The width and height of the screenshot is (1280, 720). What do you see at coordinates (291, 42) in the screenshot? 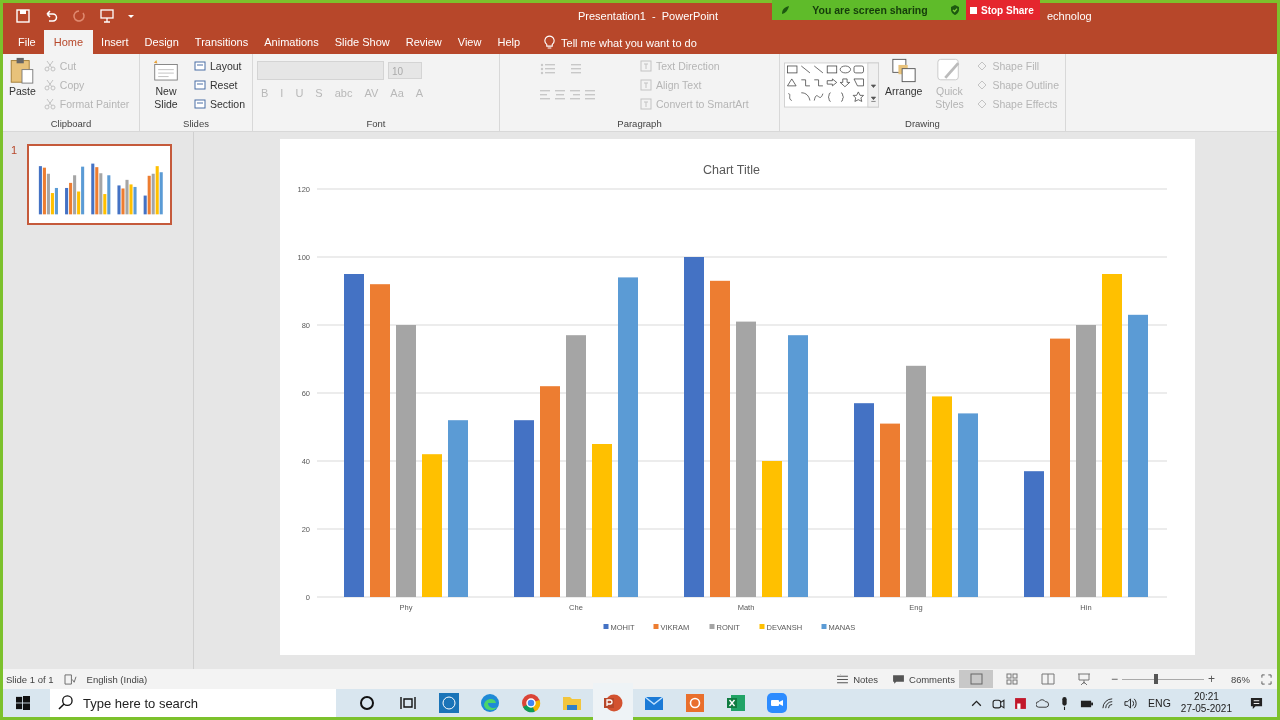
I see `ribbon-tab: Animations` at bounding box center [291, 42].